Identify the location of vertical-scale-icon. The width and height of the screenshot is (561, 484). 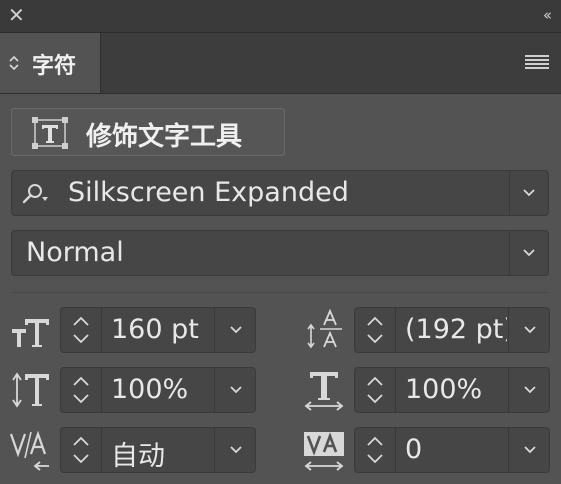
(30, 390).